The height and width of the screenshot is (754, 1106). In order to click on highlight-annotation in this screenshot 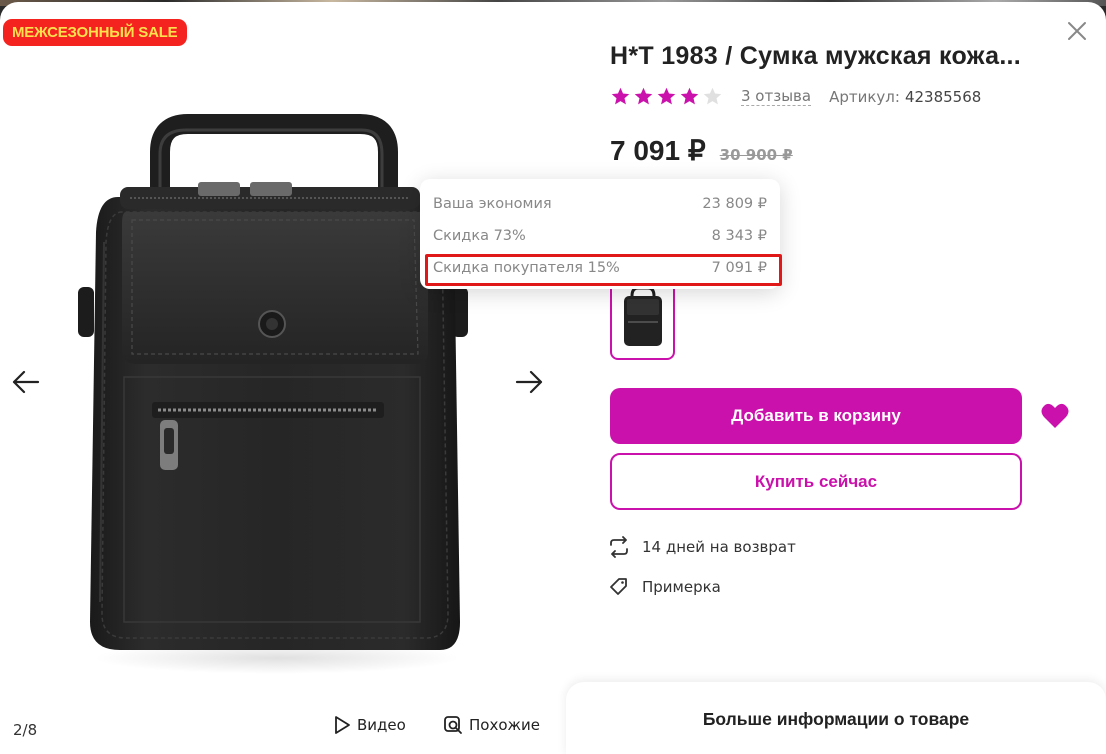, I will do `click(603, 270)`.